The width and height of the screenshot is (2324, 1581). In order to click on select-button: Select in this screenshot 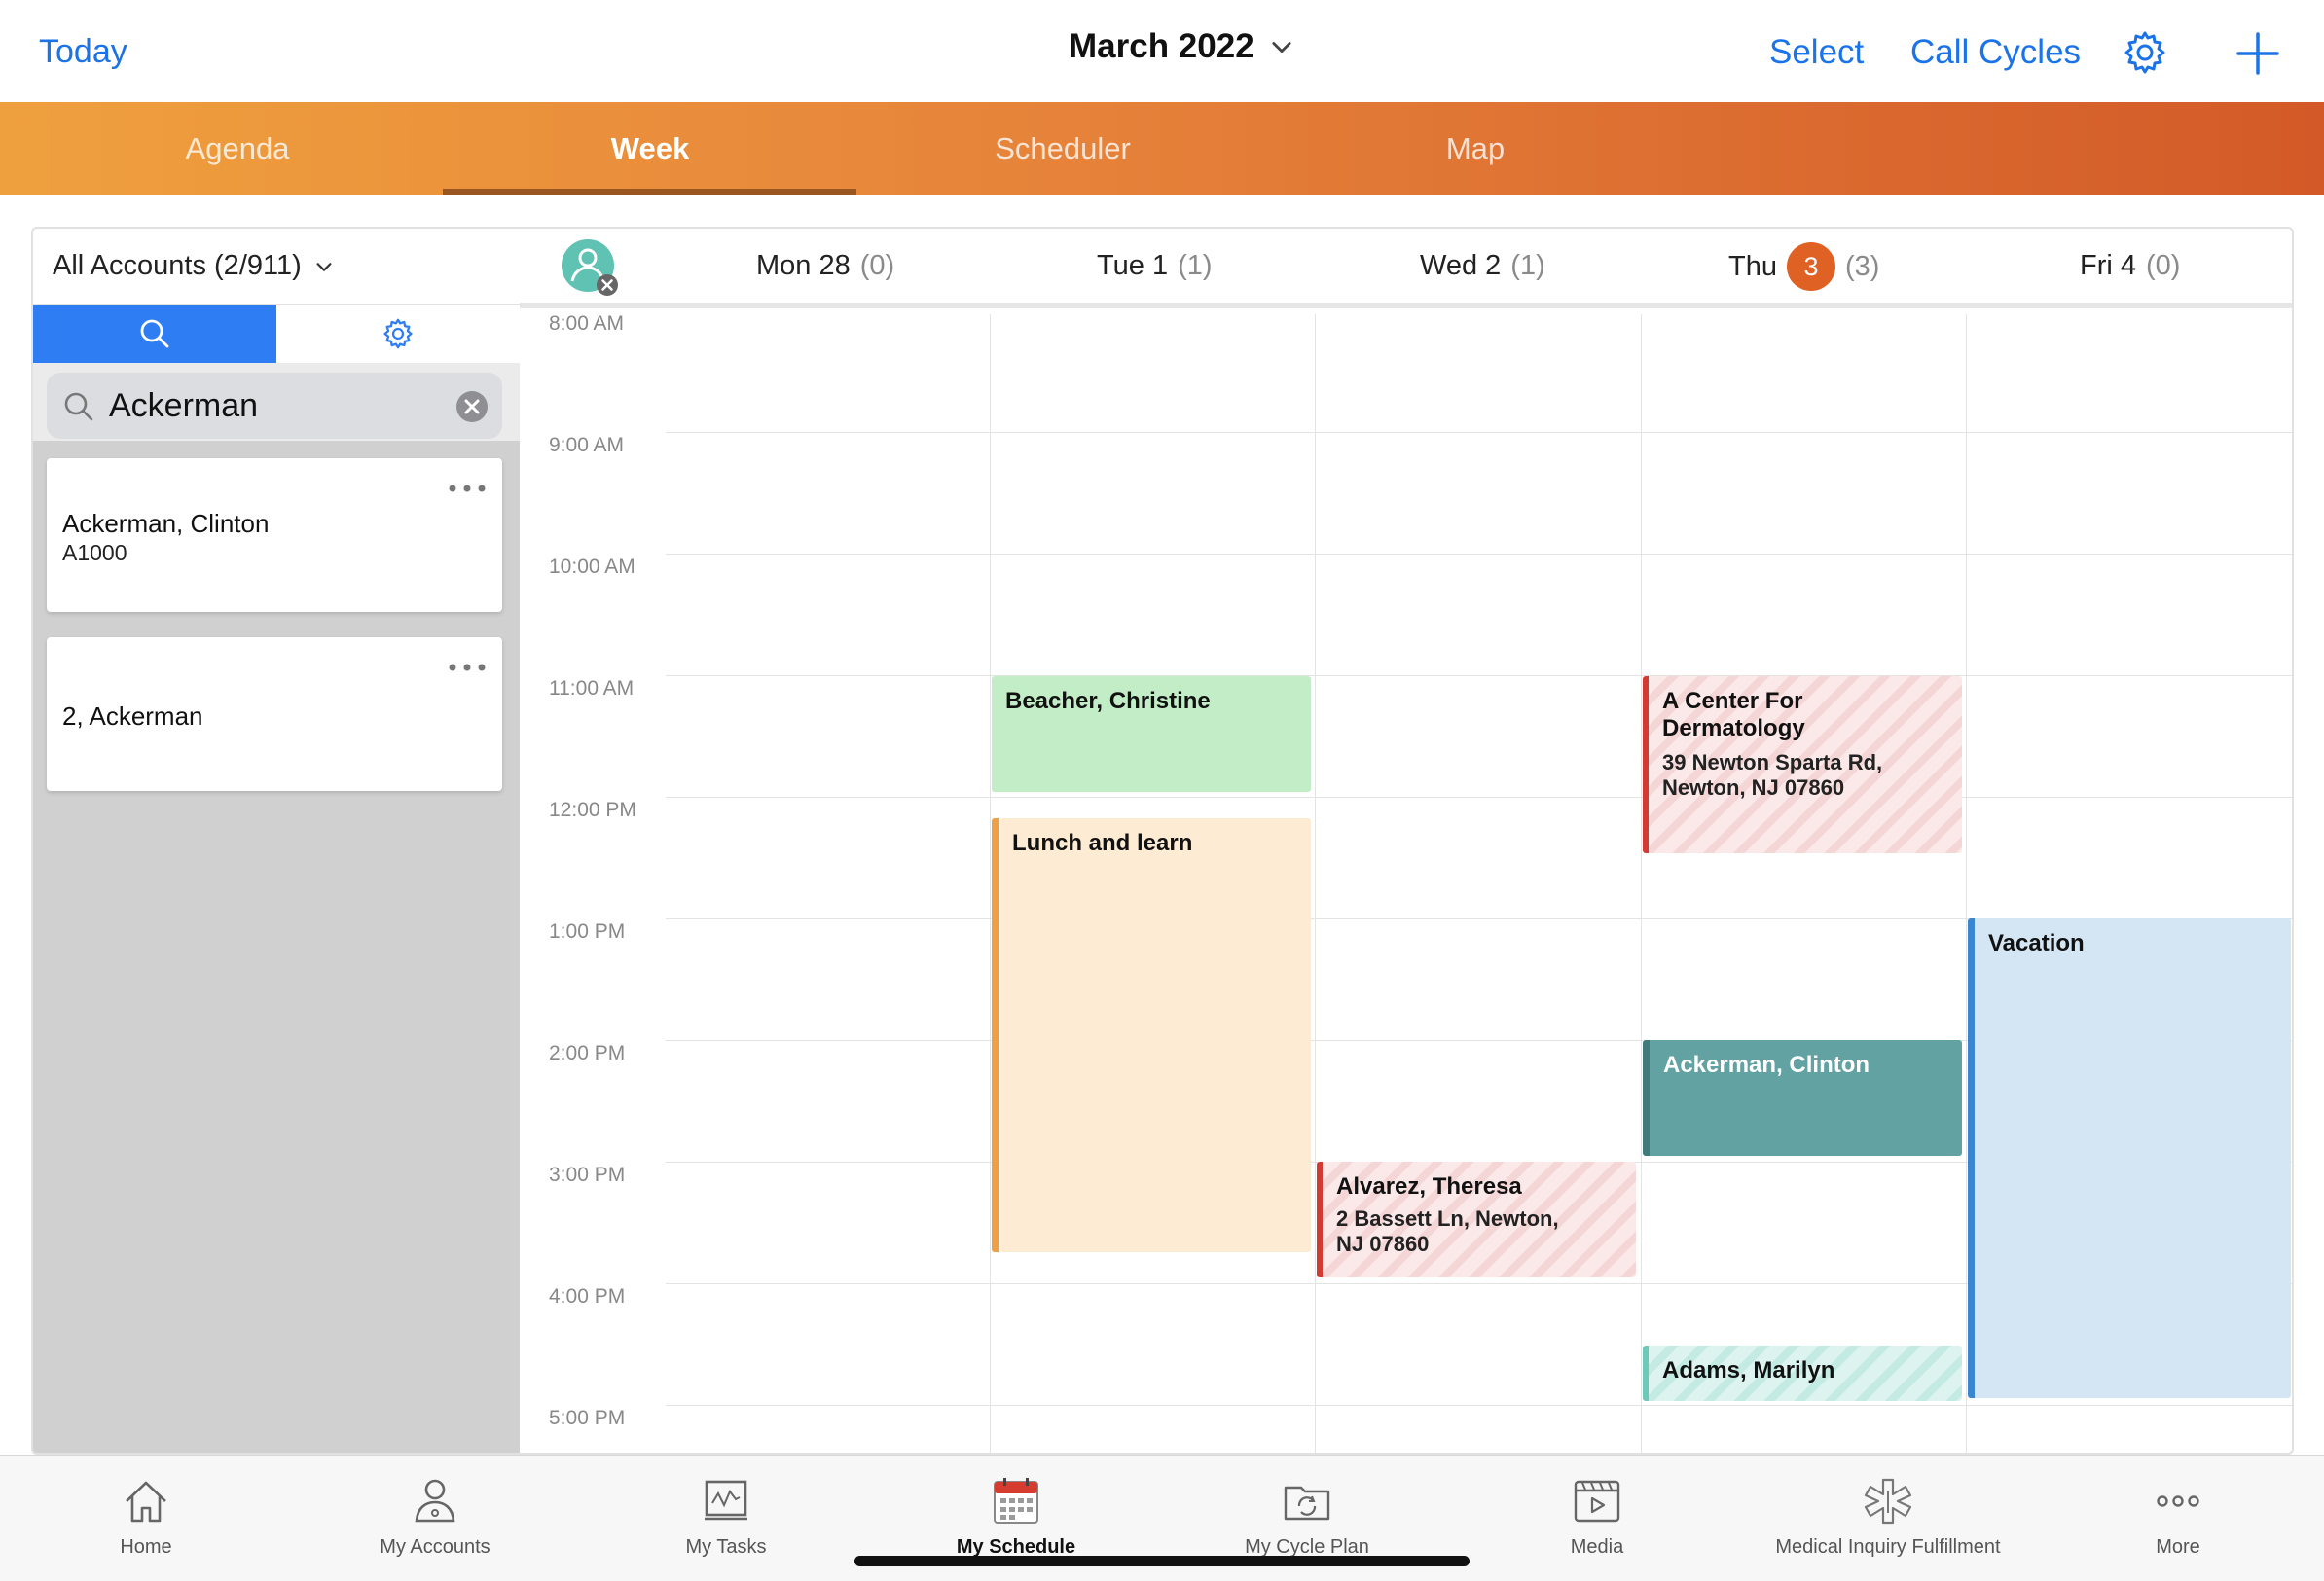, I will do `click(1816, 52)`.